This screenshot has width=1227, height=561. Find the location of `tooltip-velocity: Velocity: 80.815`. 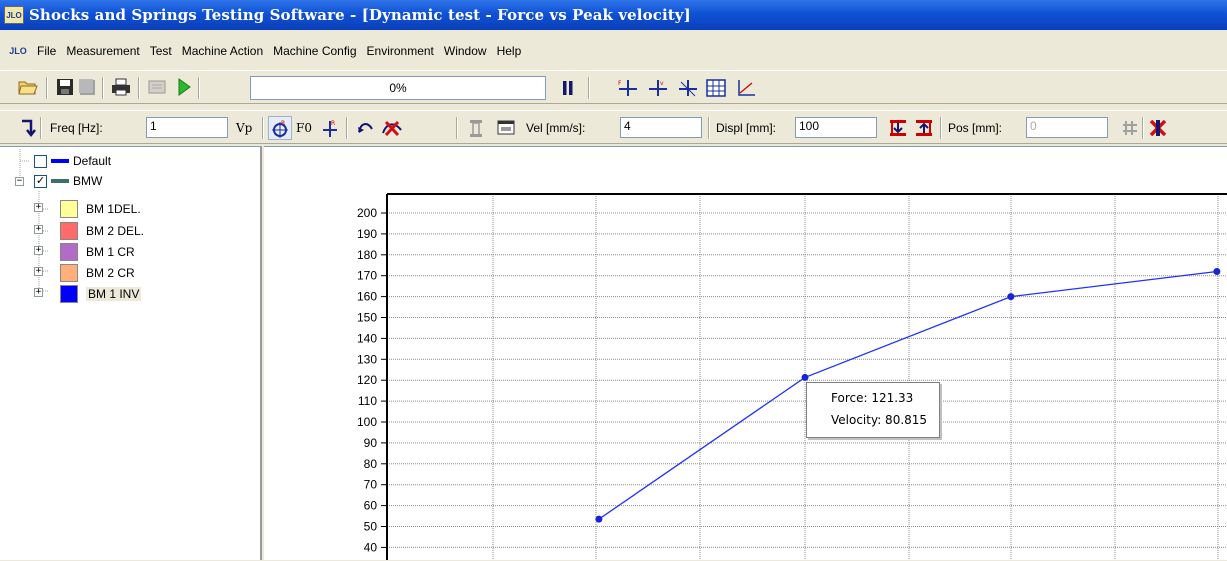

tooltip-velocity: Velocity: 80.815 is located at coordinates (879, 420).